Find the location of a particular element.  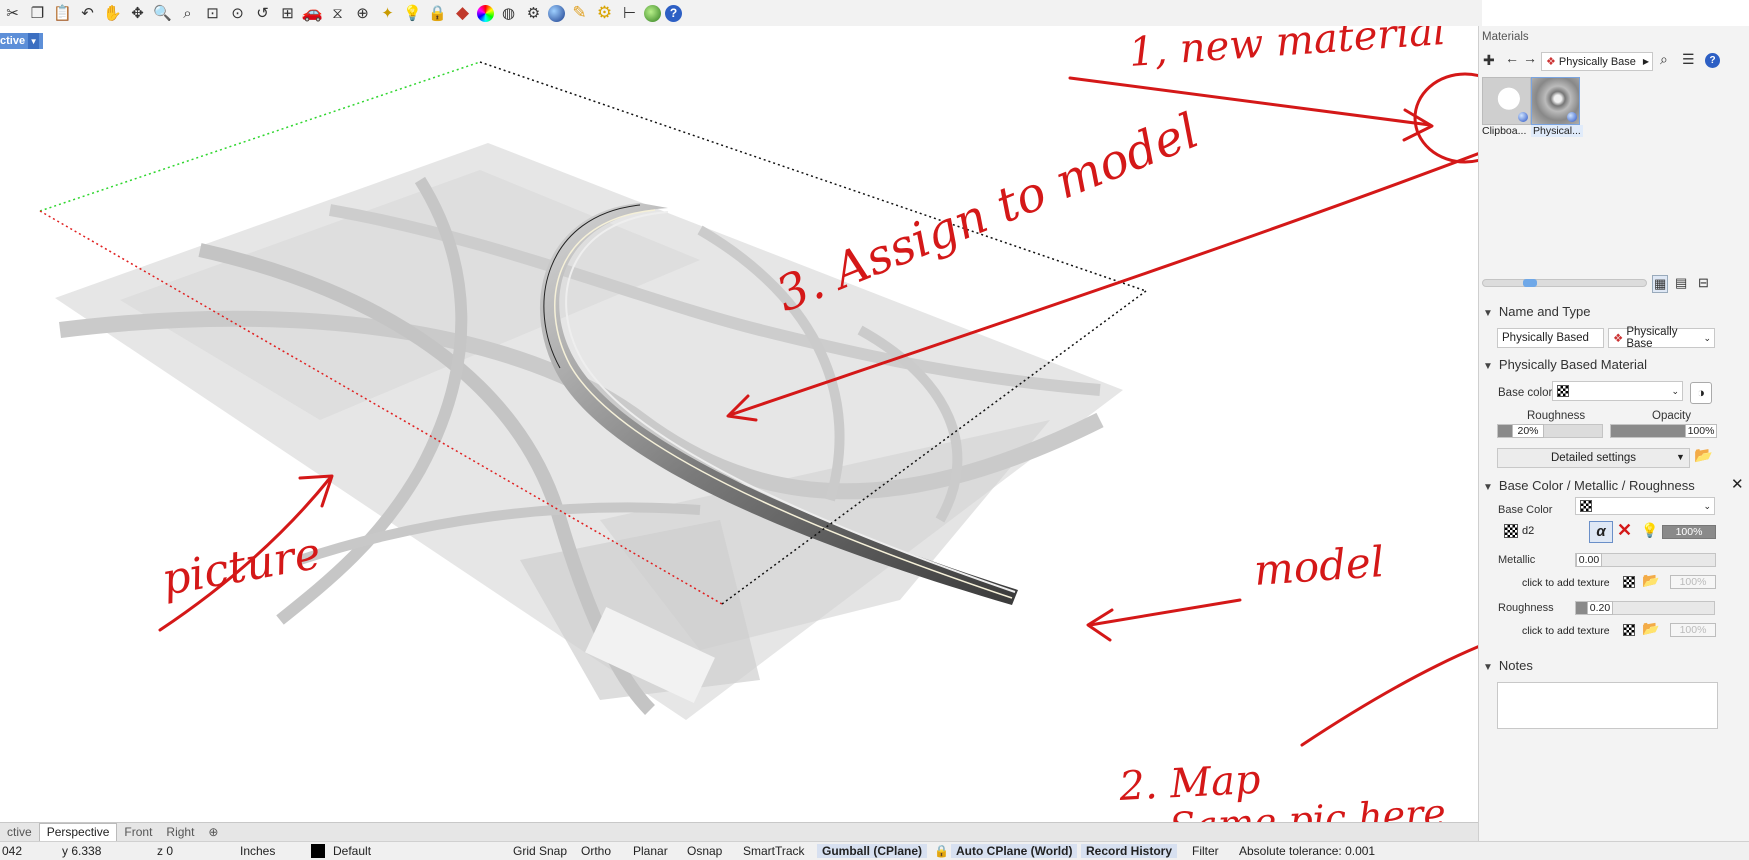

metallic-value: 0.00 is located at coordinates (1589, 560).